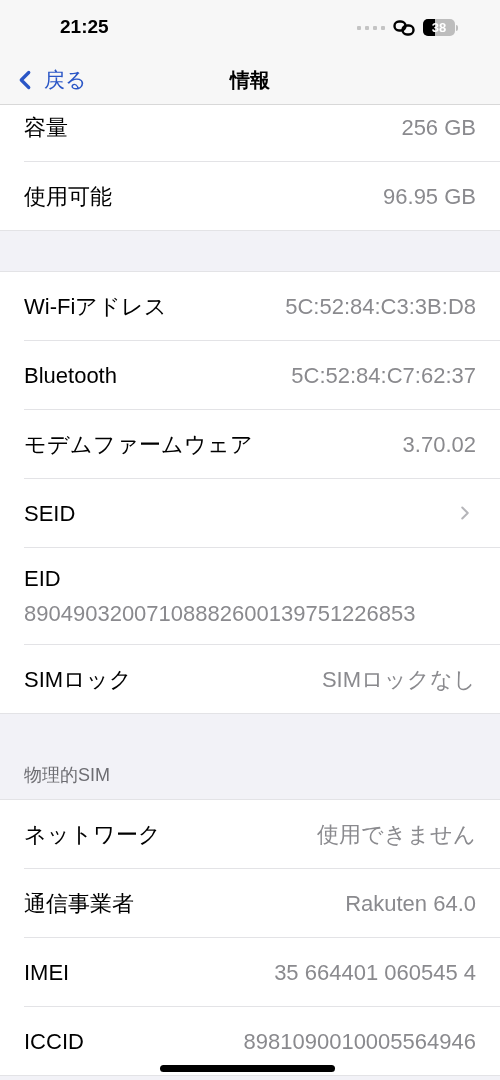 This screenshot has width=500, height=1080. Describe the element at coordinates (410, 903) in the screenshot. I see `row-value: Rakuten 64.0` at that location.